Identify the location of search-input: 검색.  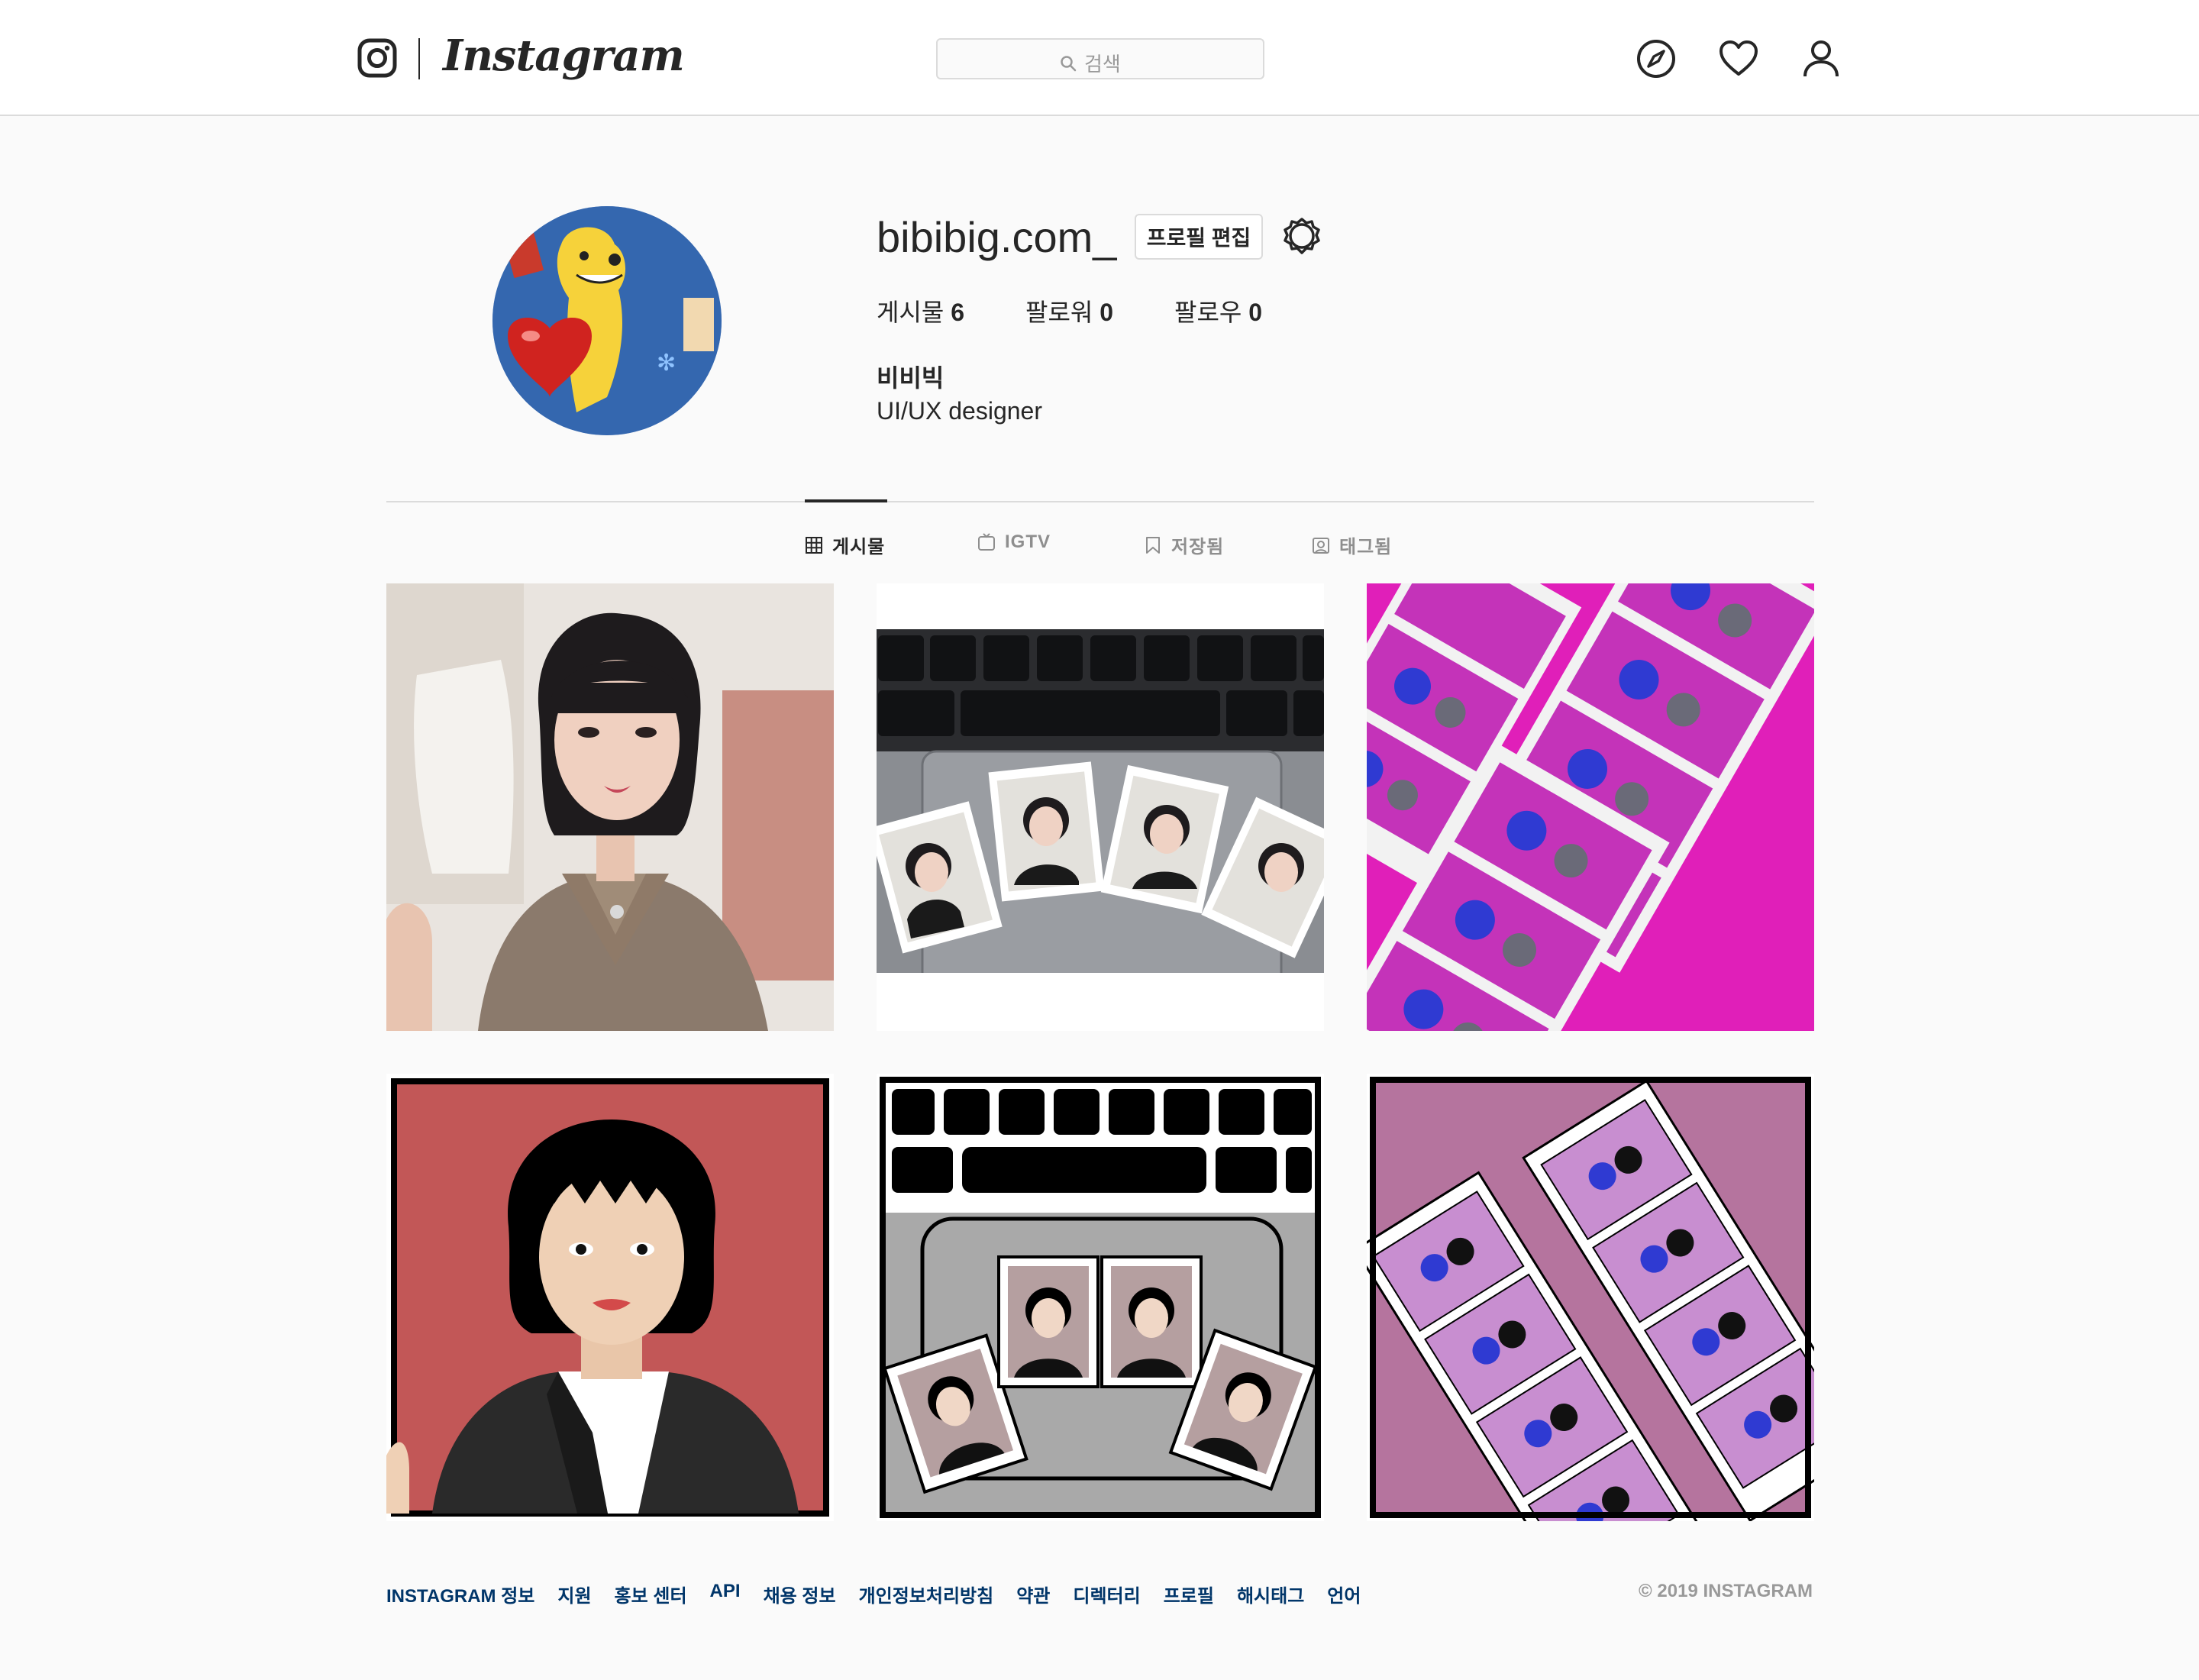
(1100, 59).